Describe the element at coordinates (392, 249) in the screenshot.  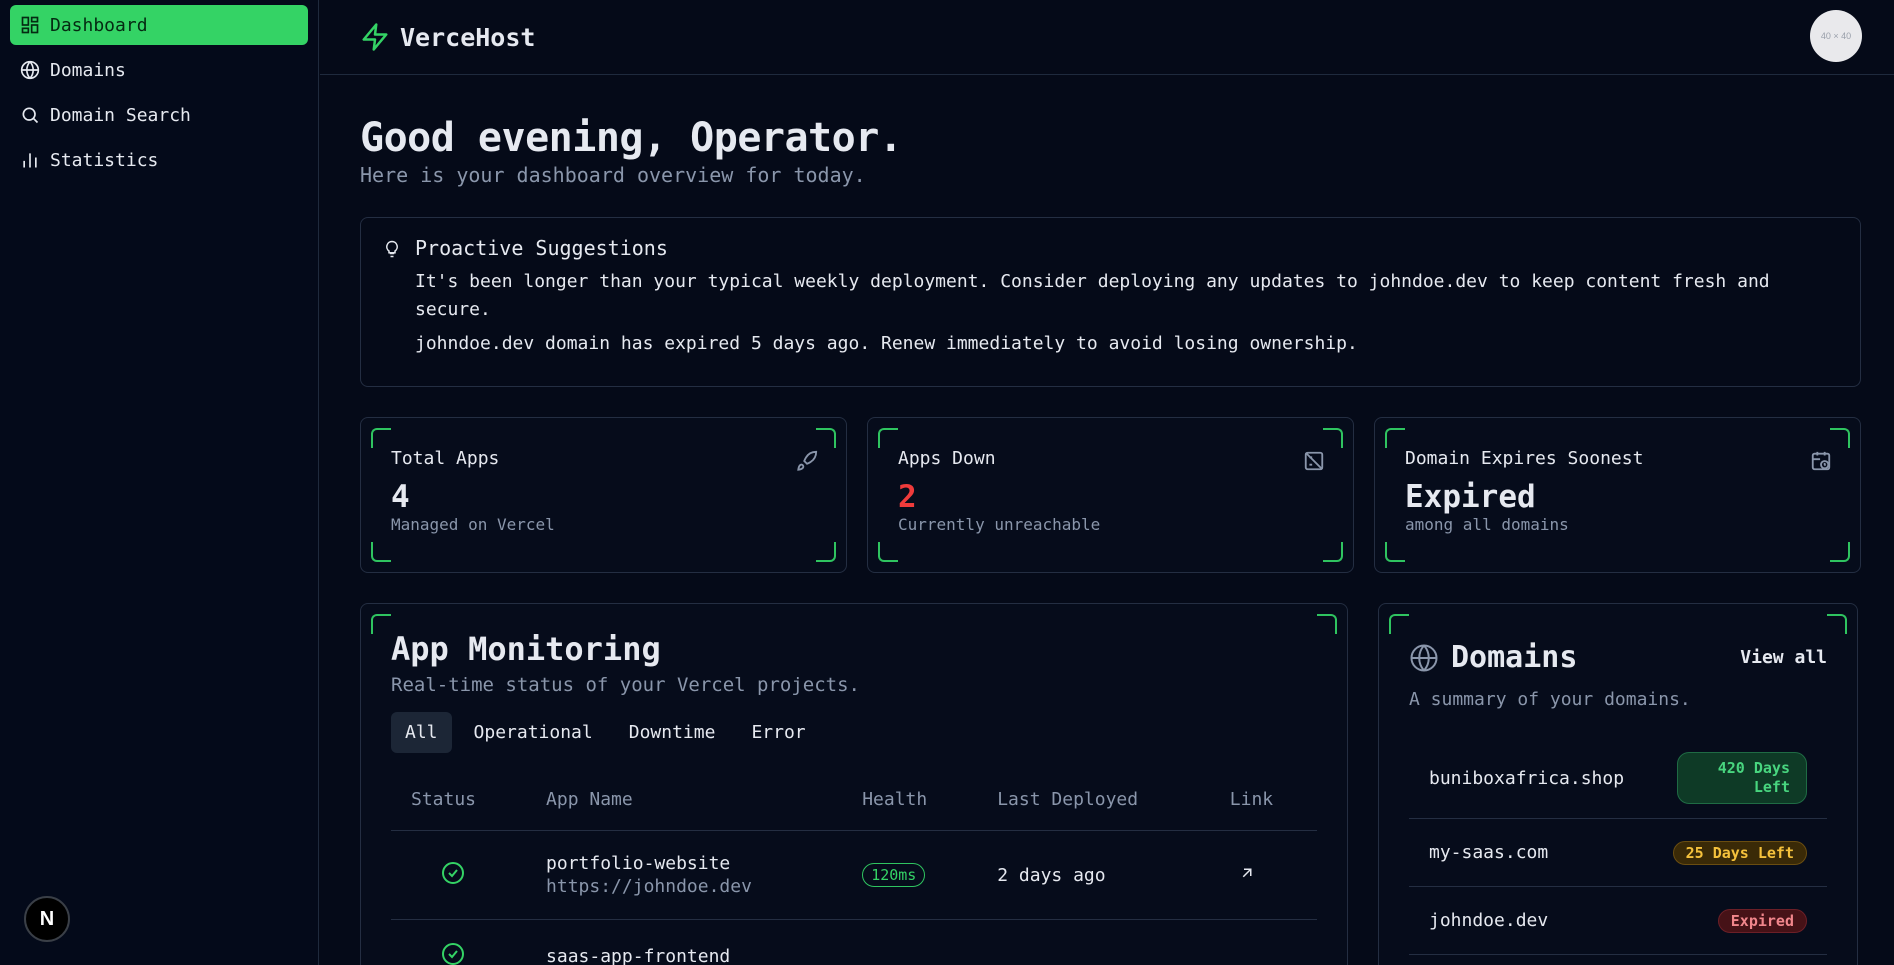
I see `lightbulb-icon` at that location.